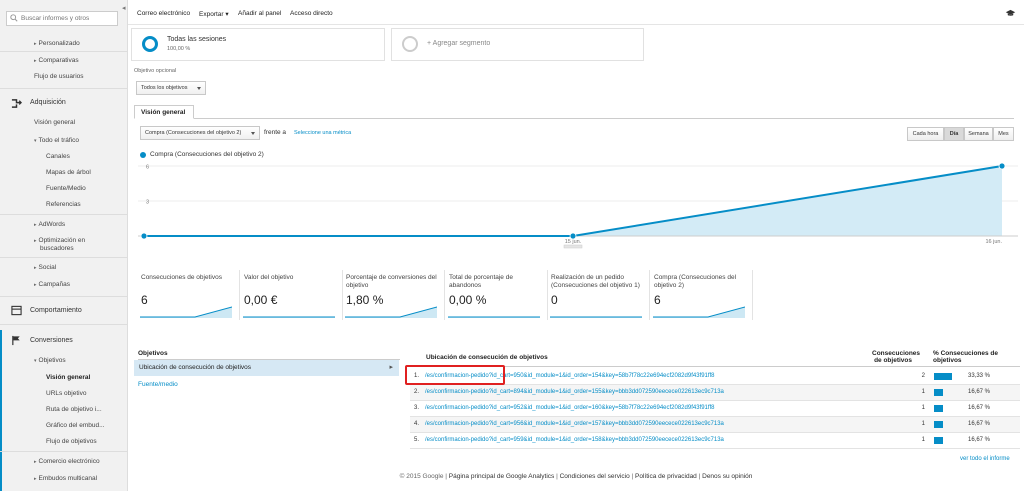 This screenshot has height=491, width=1024. Describe the element at coordinates (80, 44) in the screenshot. I see `sidebar-item-personalizado: ▸ Personalizado` at that location.